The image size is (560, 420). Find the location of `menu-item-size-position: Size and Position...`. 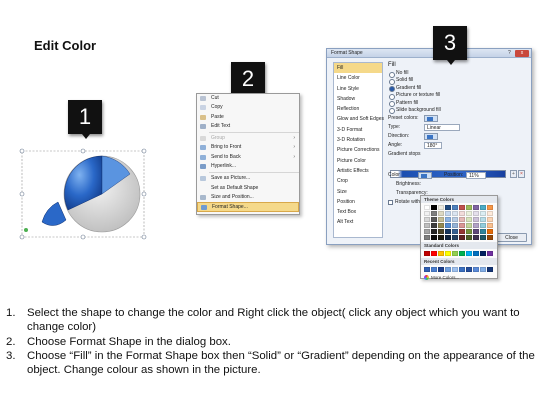

menu-item-size-position: Size and Position... is located at coordinates (248, 197).